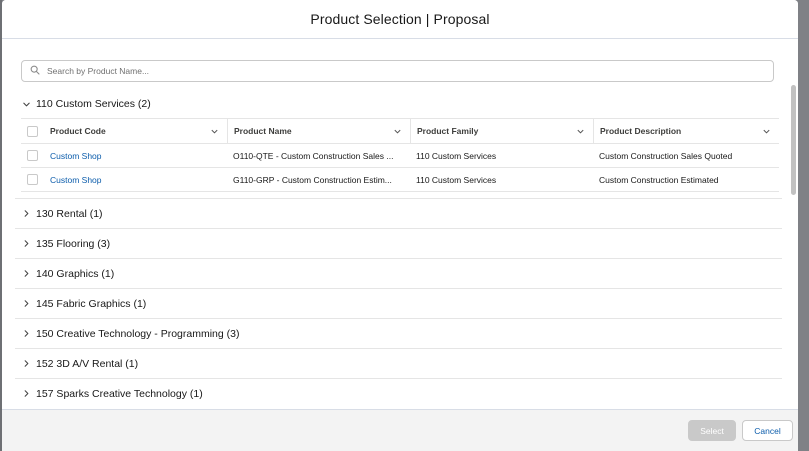 This screenshot has width=809, height=451. What do you see at coordinates (75, 273) in the screenshot?
I see `section-label: 140 Graphics (1)` at bounding box center [75, 273].